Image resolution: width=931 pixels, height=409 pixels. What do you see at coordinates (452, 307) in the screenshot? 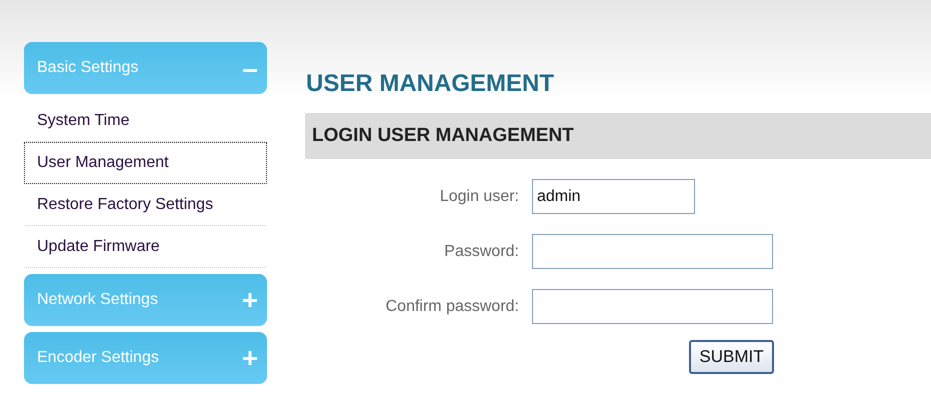
I see `field-label: Confirm password:` at bounding box center [452, 307].